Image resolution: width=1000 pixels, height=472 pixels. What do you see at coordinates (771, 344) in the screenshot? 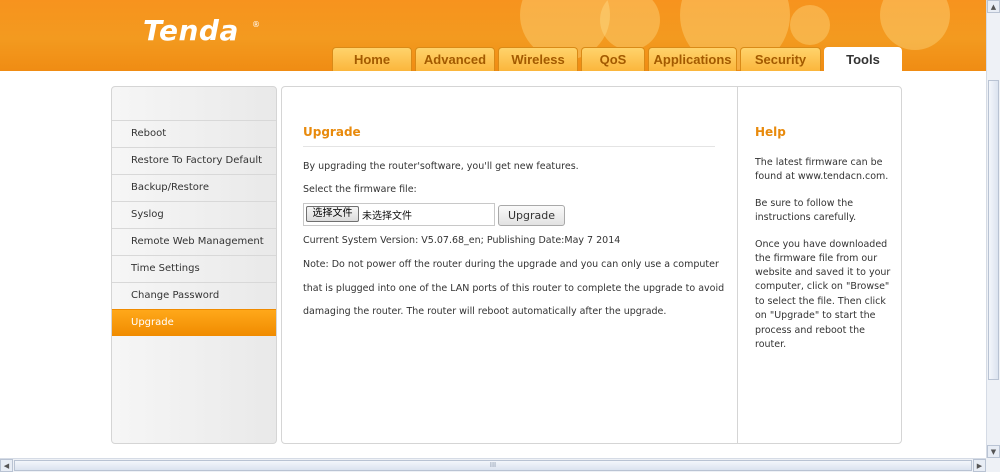
I see `help-line: router.` at bounding box center [771, 344].